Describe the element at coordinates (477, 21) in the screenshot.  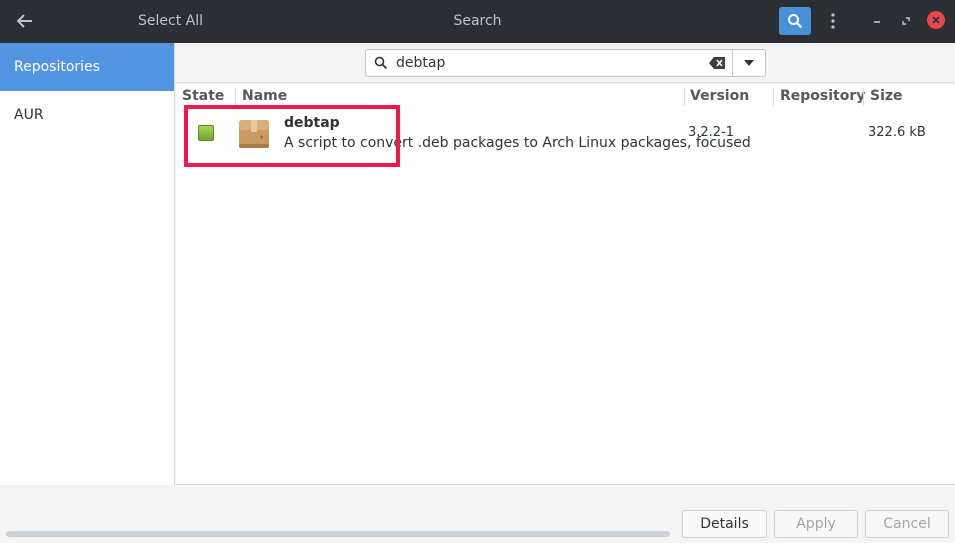
I see `header-bar: Select All Search` at that location.